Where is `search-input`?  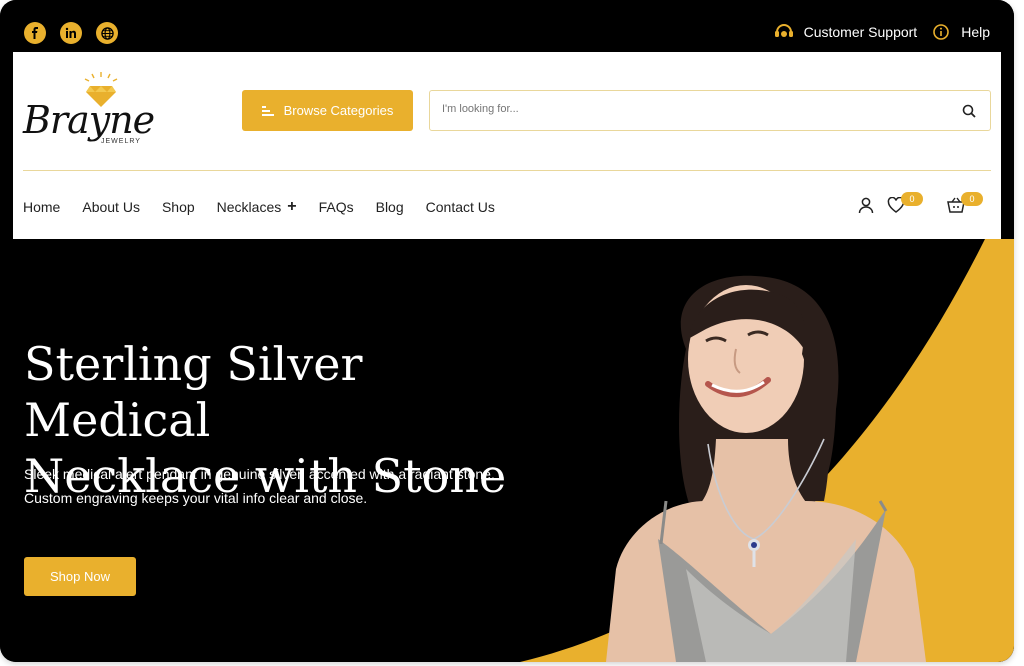
search-input is located at coordinates (682, 109).